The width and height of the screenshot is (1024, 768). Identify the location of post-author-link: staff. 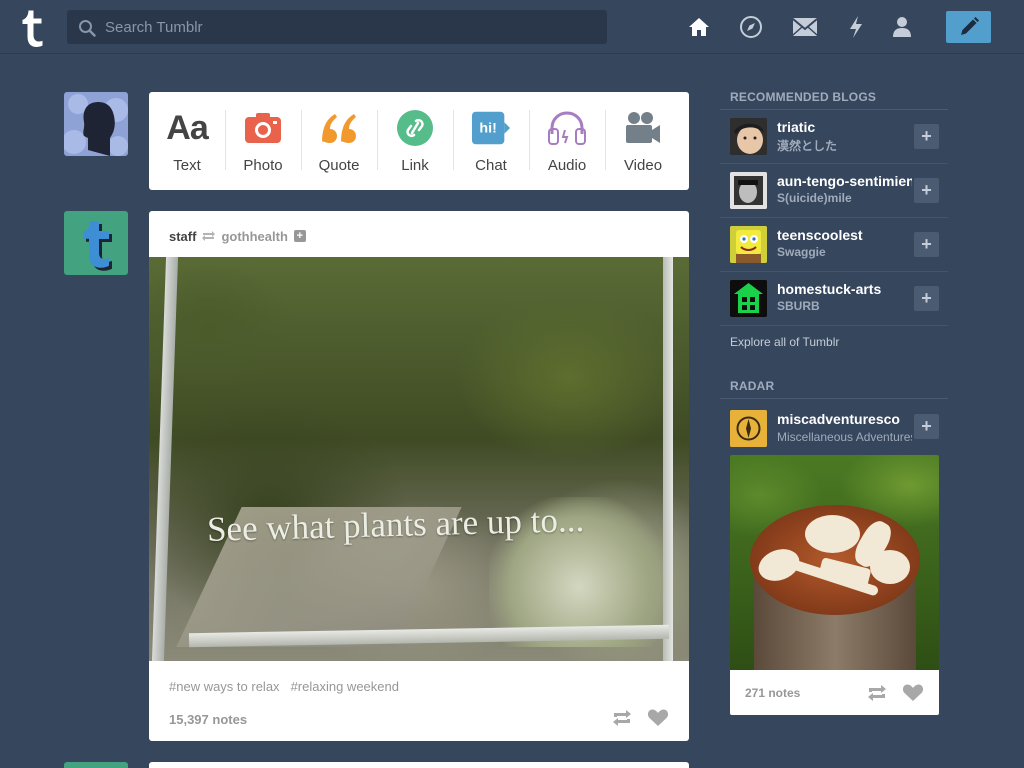
(182, 236).